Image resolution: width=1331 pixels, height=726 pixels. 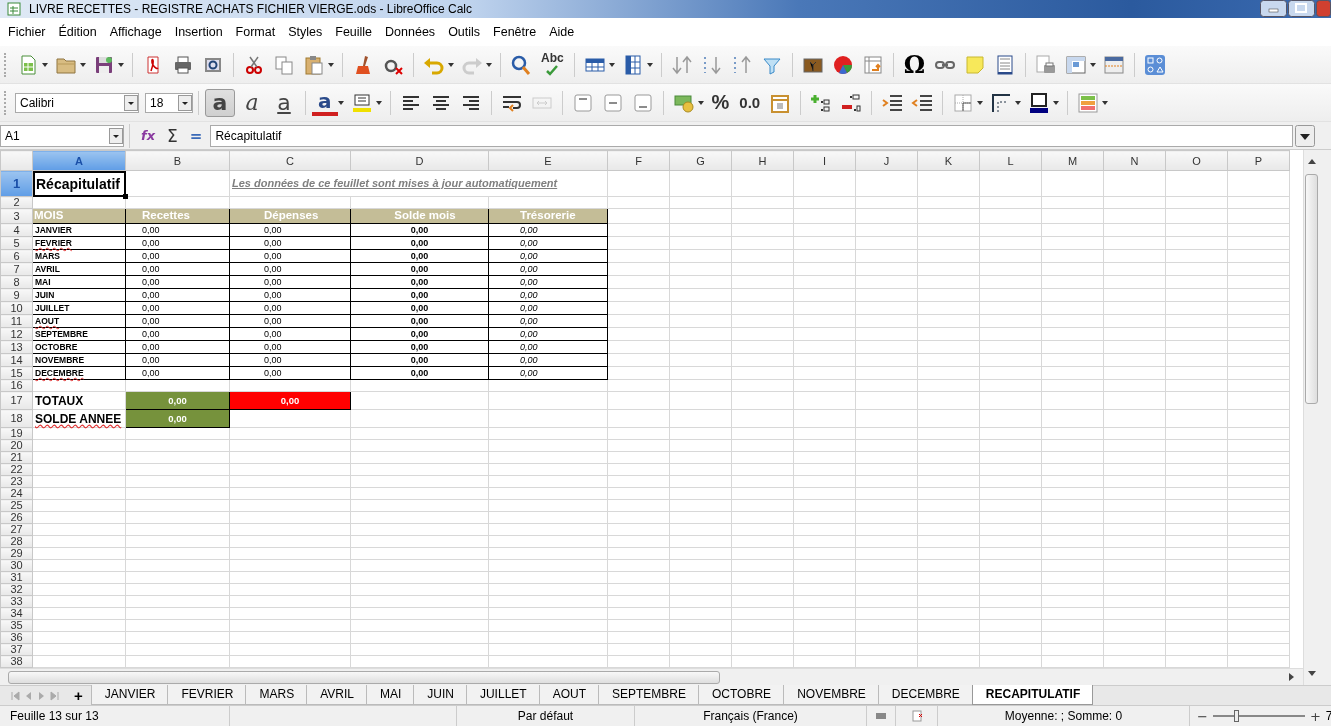 What do you see at coordinates (648, 695) in the screenshot?
I see `sheet-tab: SEPTEMBRE` at bounding box center [648, 695].